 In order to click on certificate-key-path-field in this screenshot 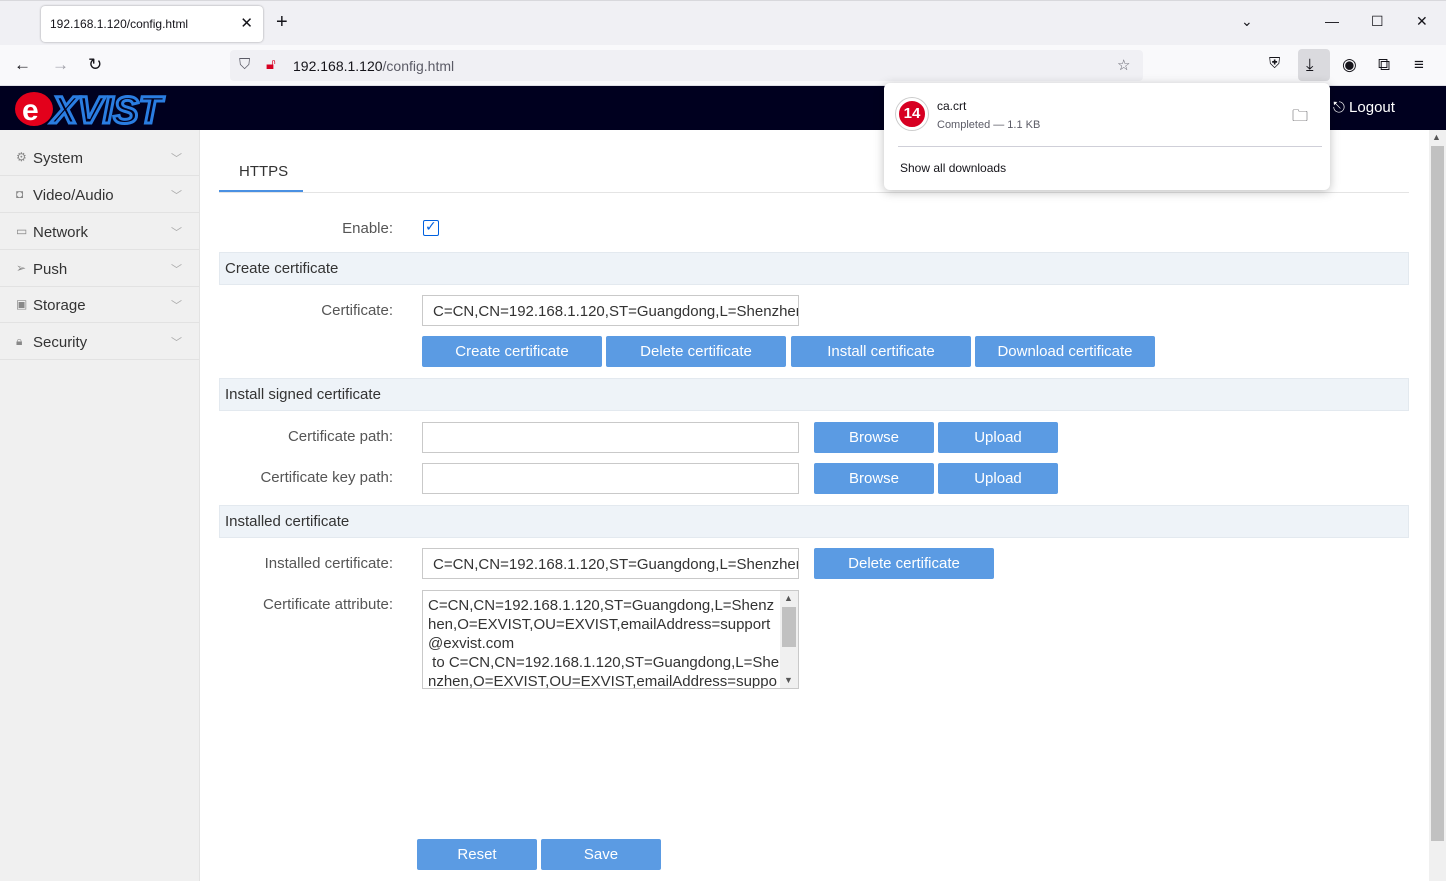, I will do `click(610, 478)`.